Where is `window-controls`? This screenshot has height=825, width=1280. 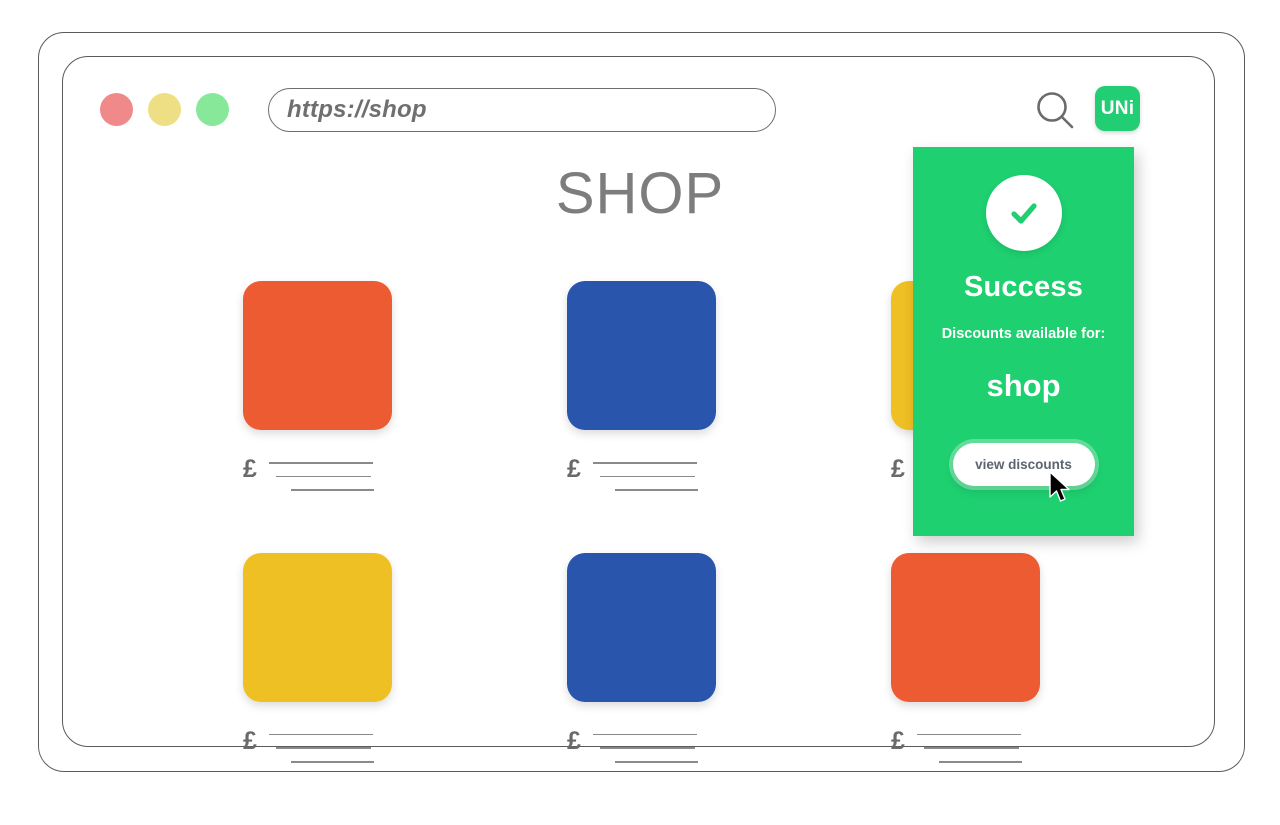
window-controls is located at coordinates (164, 109).